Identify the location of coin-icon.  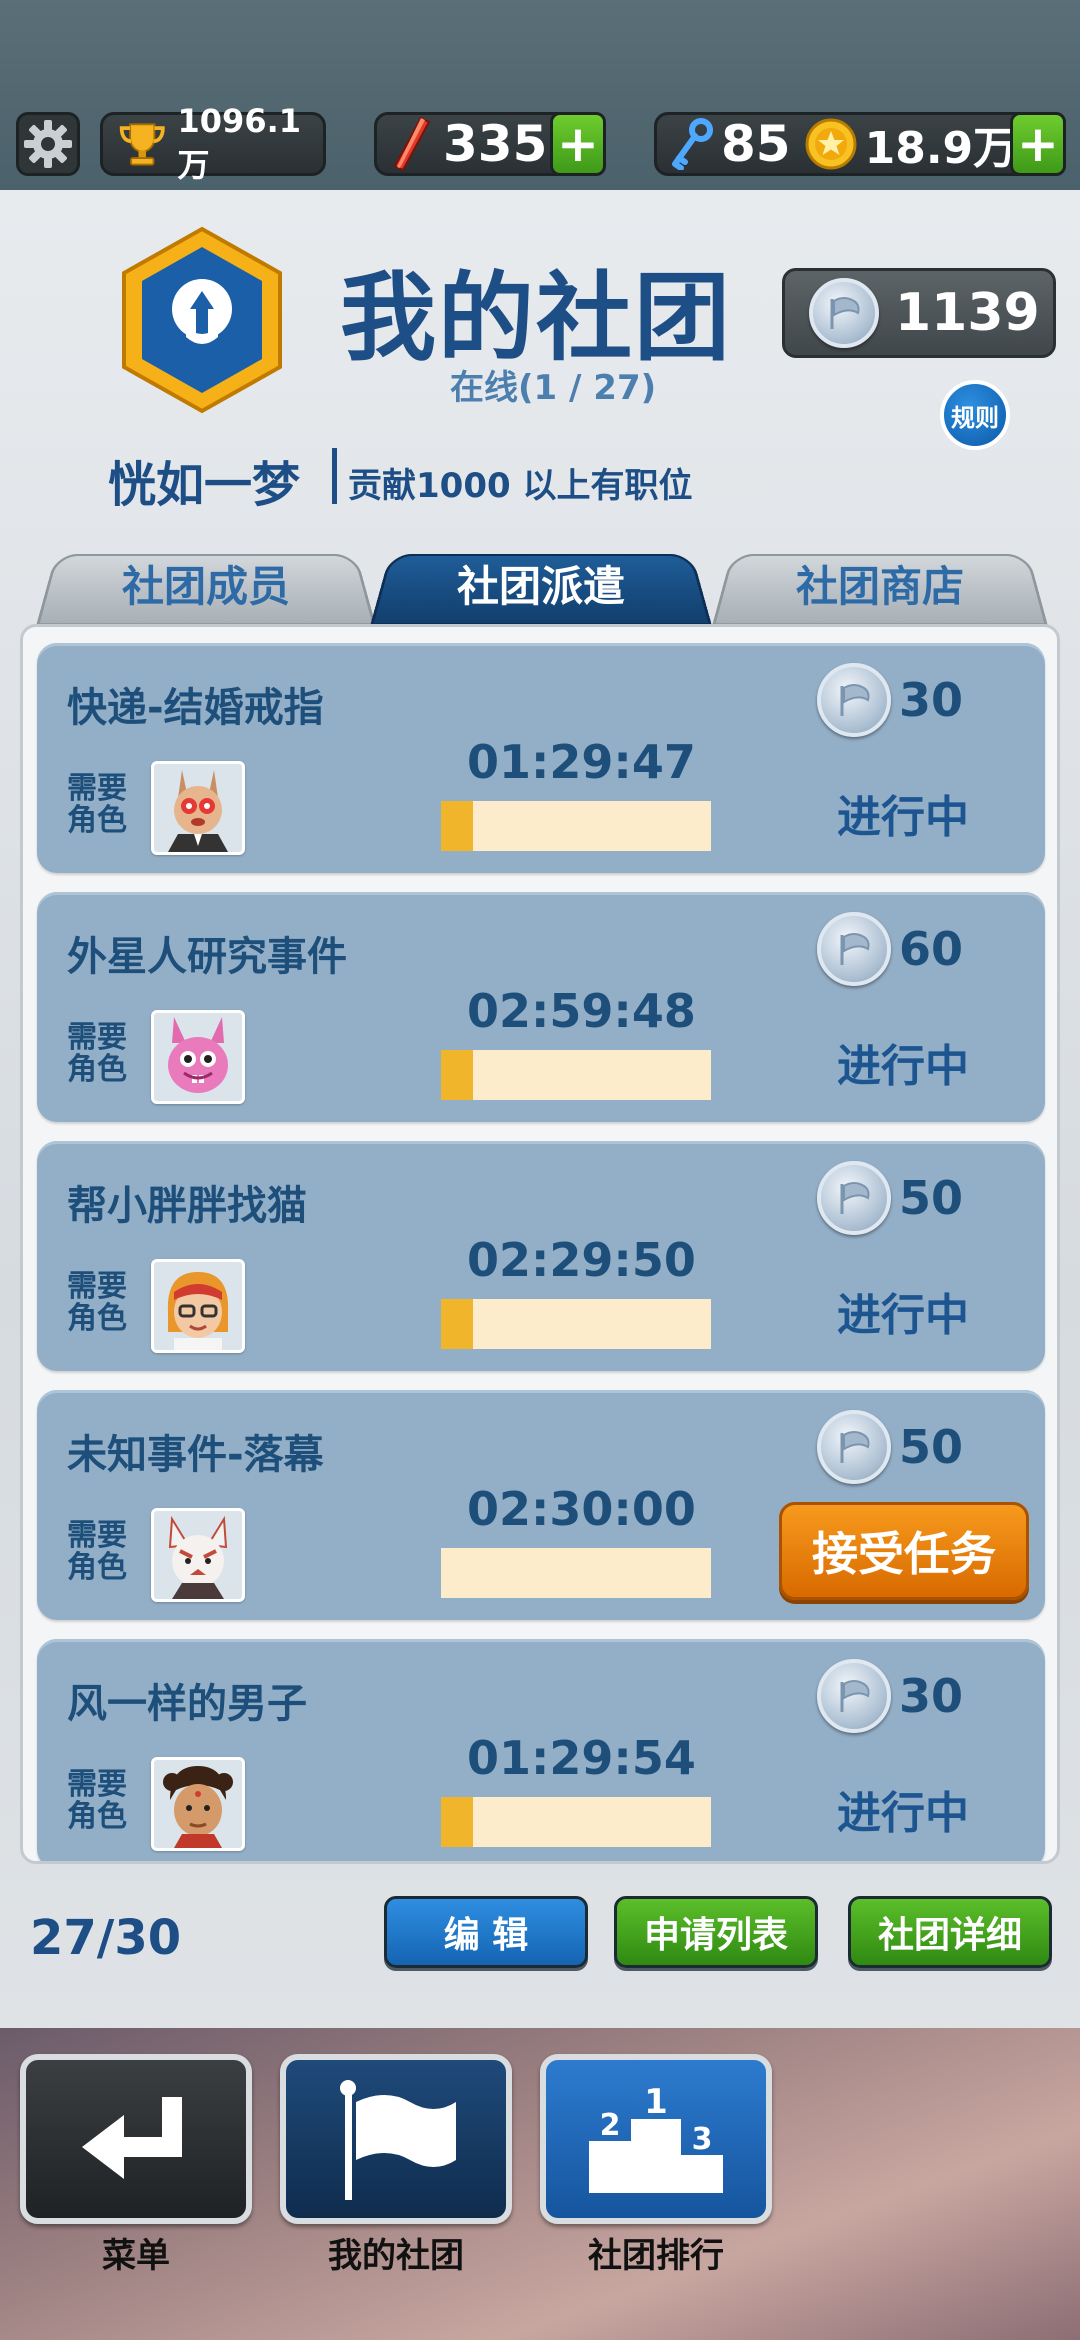
(831, 144).